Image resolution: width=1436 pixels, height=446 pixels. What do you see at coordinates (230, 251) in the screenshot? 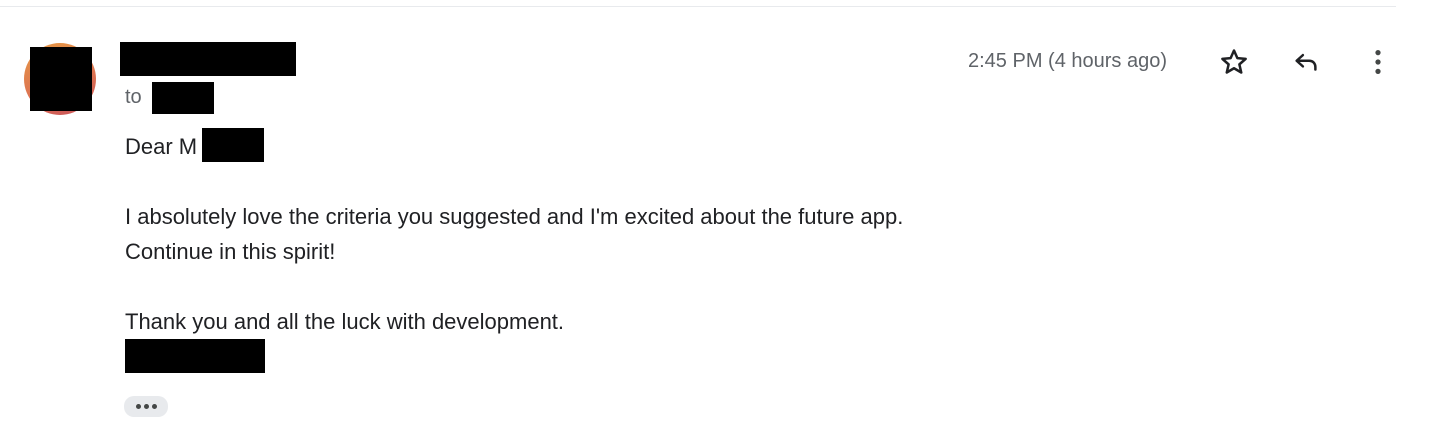
I see `message-paragraph-line: Continue in this spirit!` at bounding box center [230, 251].